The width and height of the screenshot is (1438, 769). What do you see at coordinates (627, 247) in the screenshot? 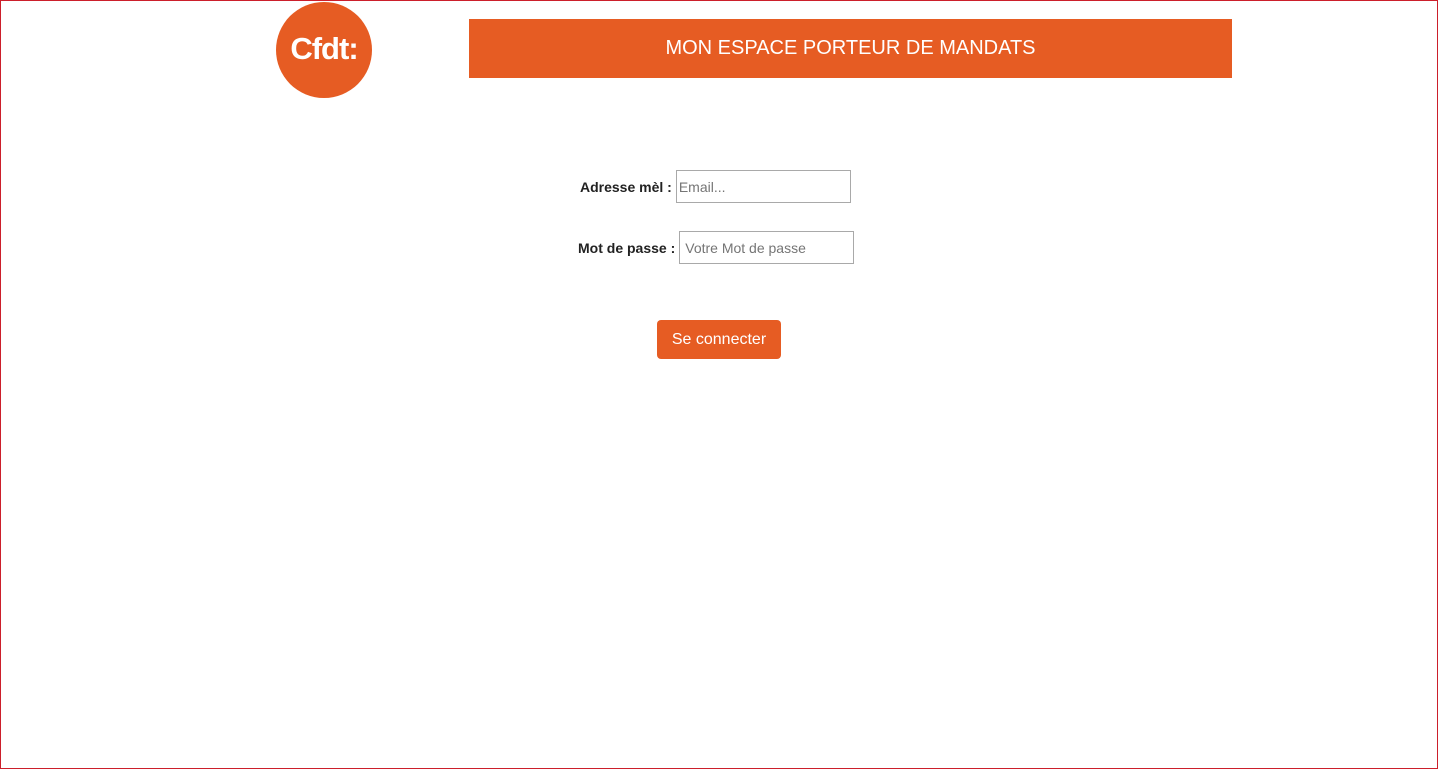
I see `password-label: Mot de passe :` at bounding box center [627, 247].